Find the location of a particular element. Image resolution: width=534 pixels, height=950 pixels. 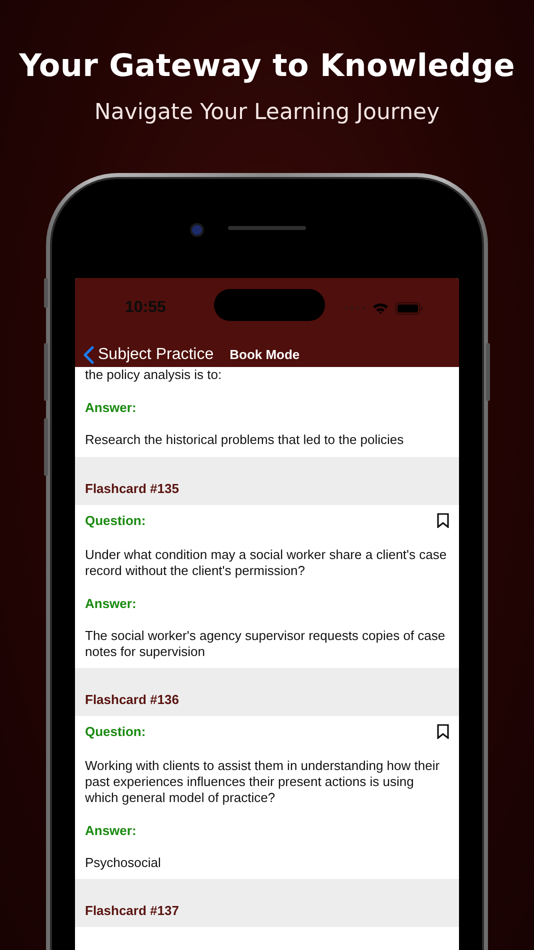

question-text: the policy analysis is to: is located at coordinates (154, 375).